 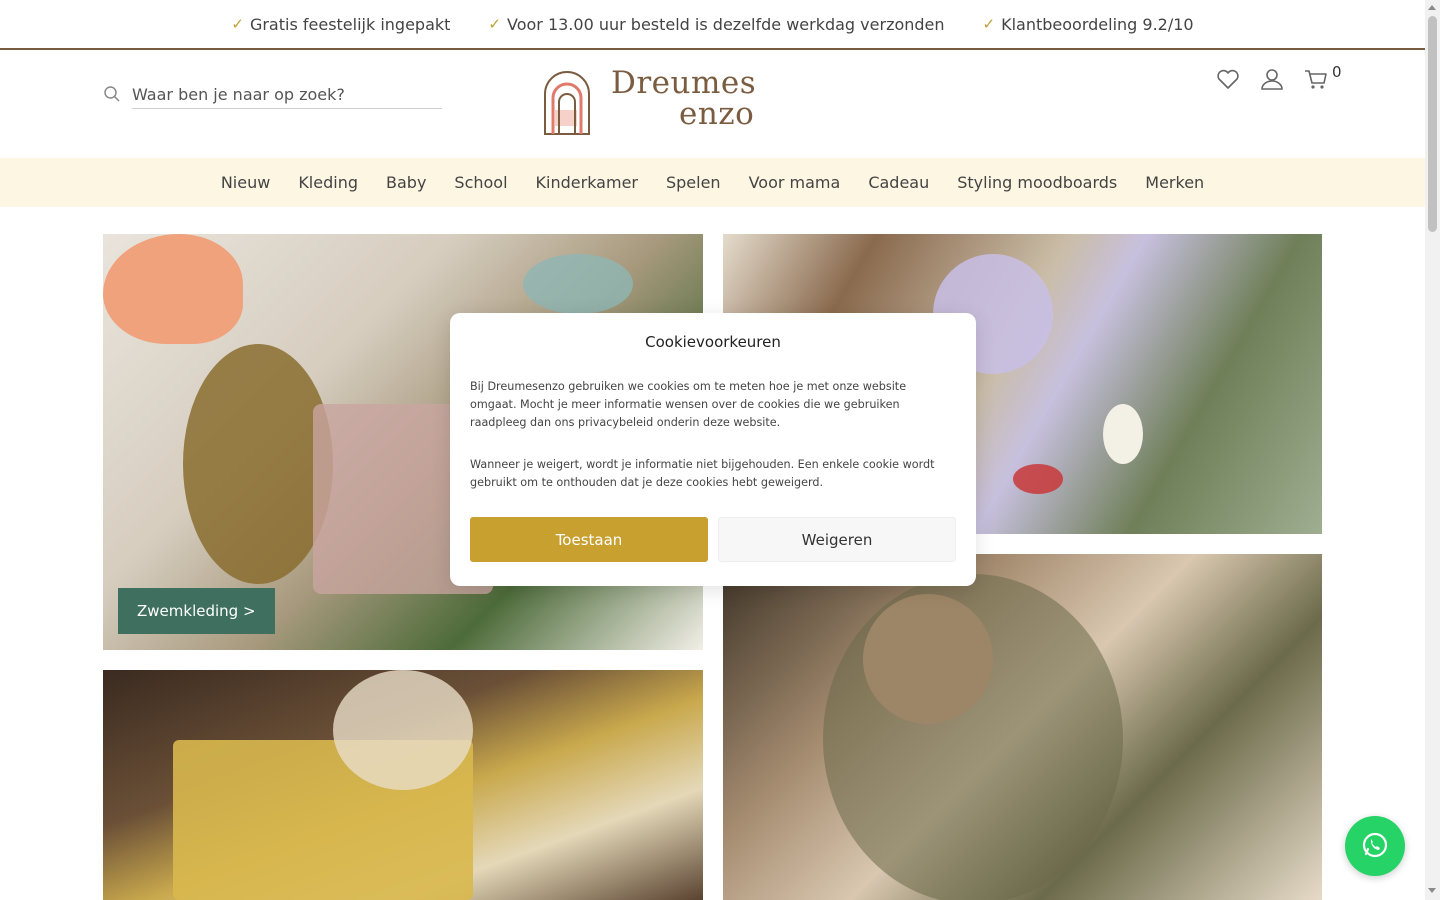 I want to click on sunglasses-image, so click(x=578, y=284).